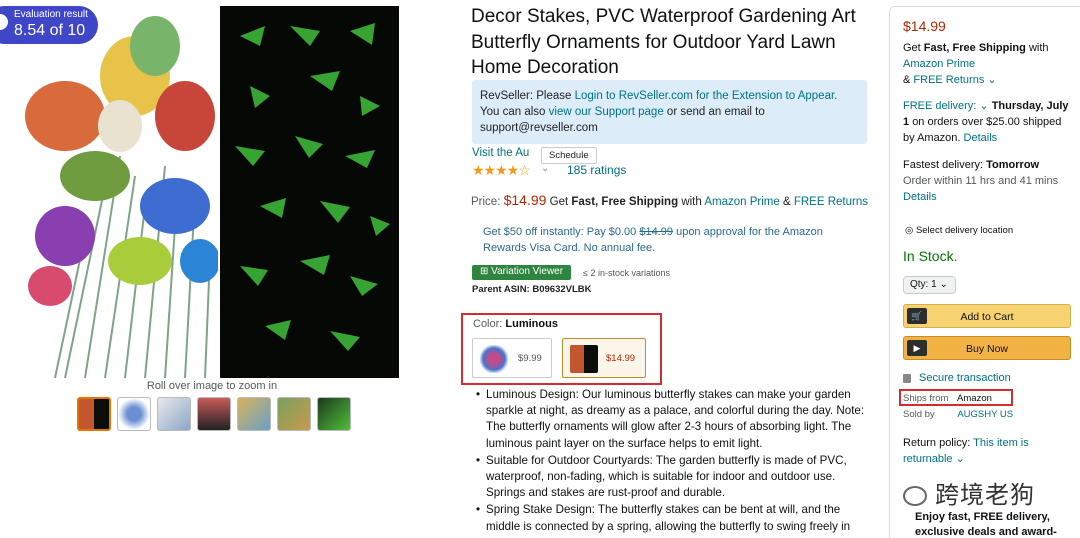  Describe the element at coordinates (930, 256) in the screenshot. I see `stock-status: In Stock.` at that location.